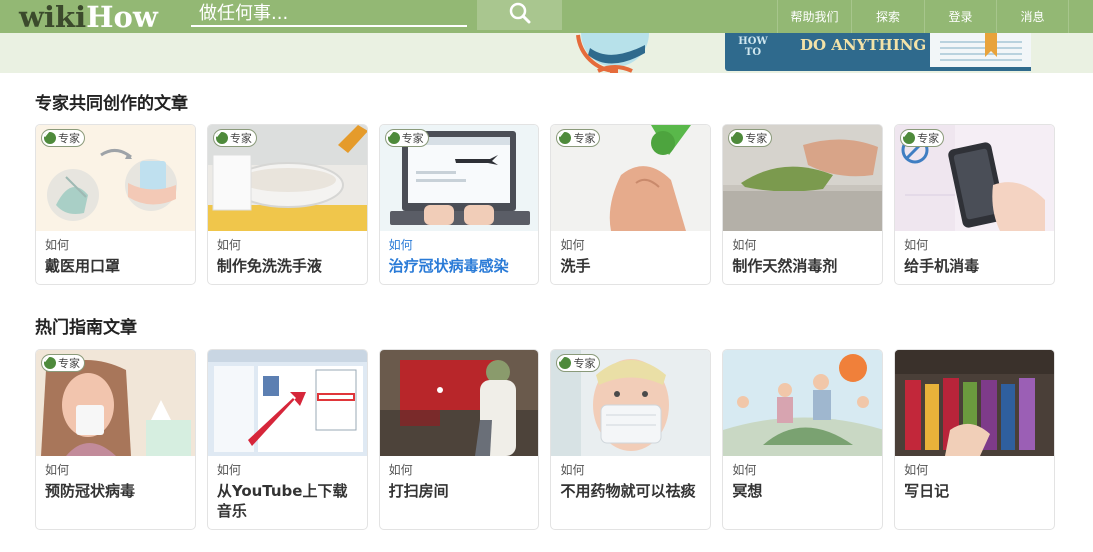  I want to click on section-title-expert: 专家共同创作的文章, so click(111, 104).